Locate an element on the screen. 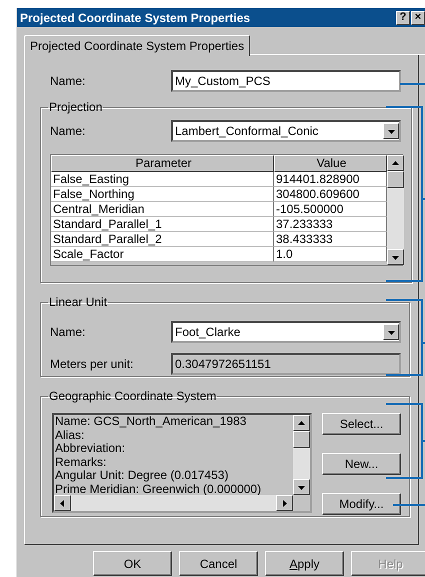 This screenshot has height=577, width=425. scroll-right-button is located at coordinates (284, 503).